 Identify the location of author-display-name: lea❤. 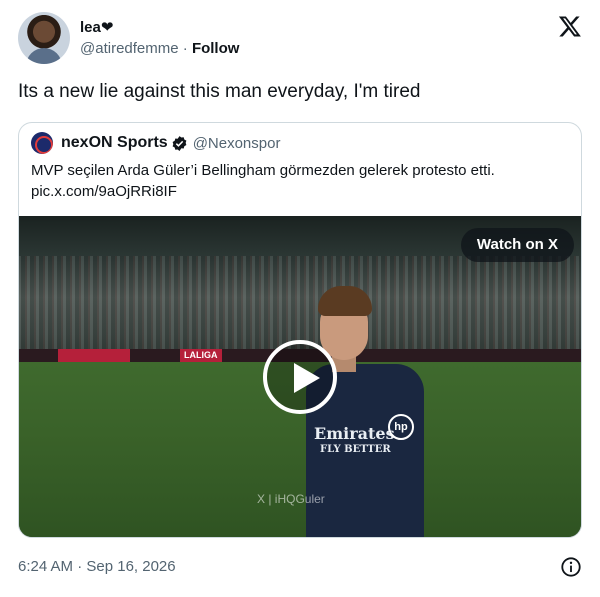
(159, 28).